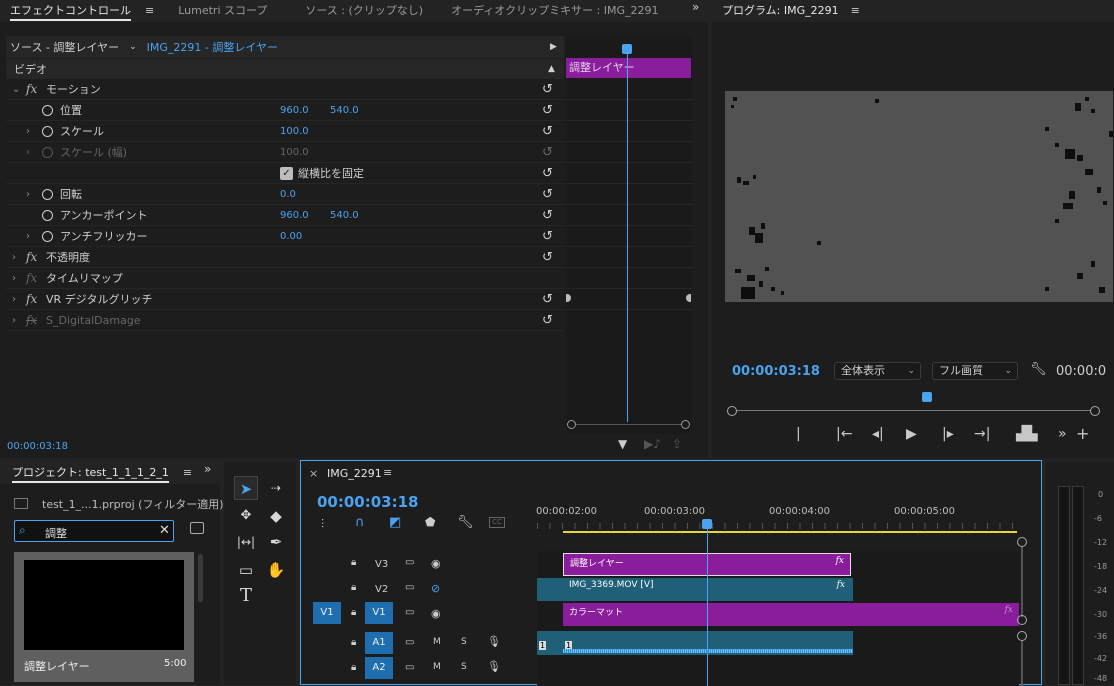  I want to click on wrench-icon: 🔧︎, so click(1038, 369).